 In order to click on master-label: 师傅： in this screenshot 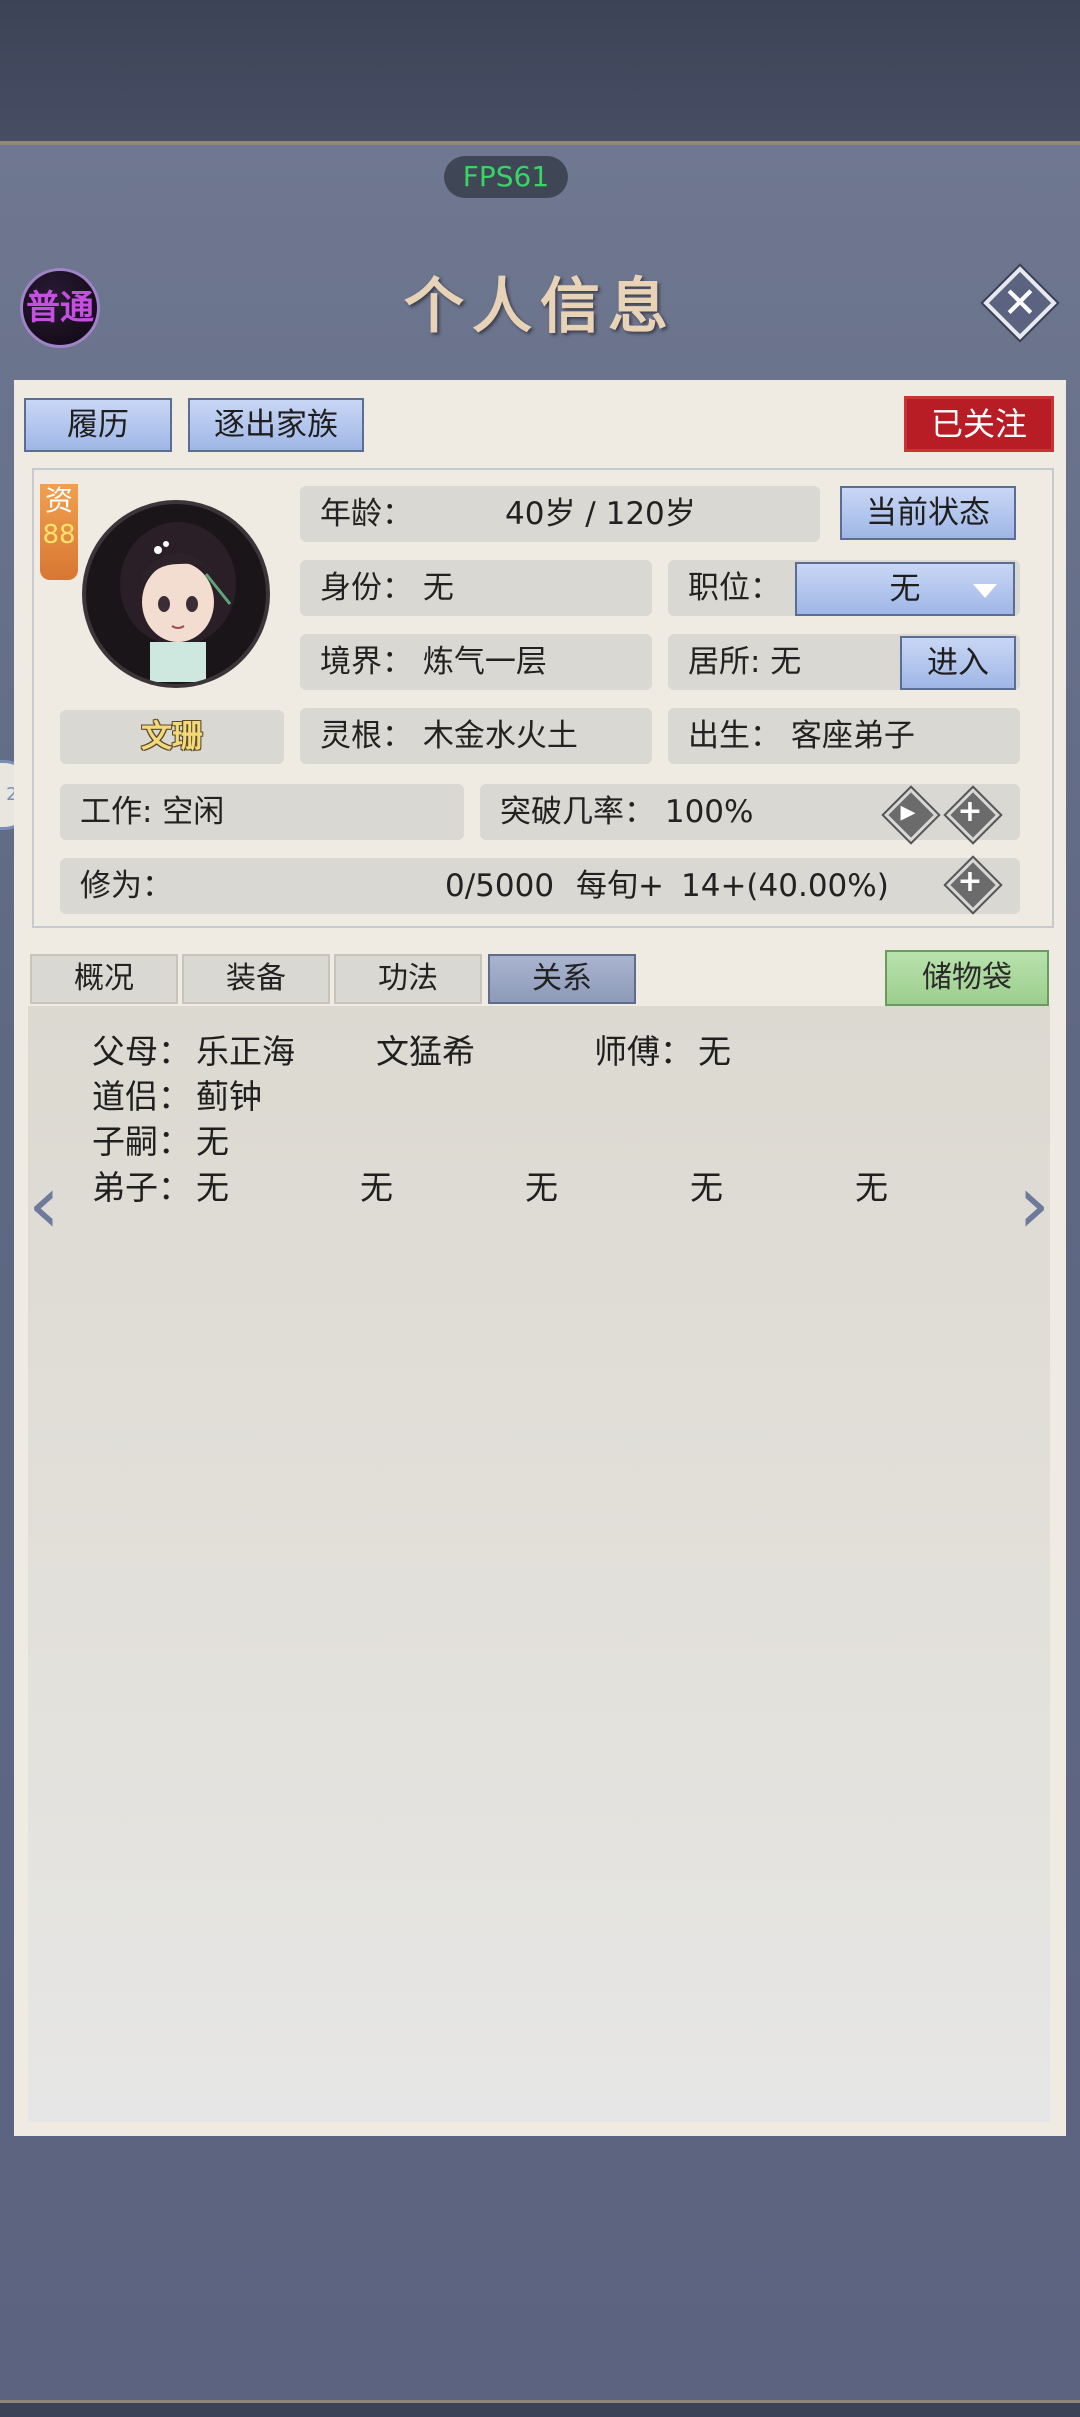, I will do `click(643, 1051)`.